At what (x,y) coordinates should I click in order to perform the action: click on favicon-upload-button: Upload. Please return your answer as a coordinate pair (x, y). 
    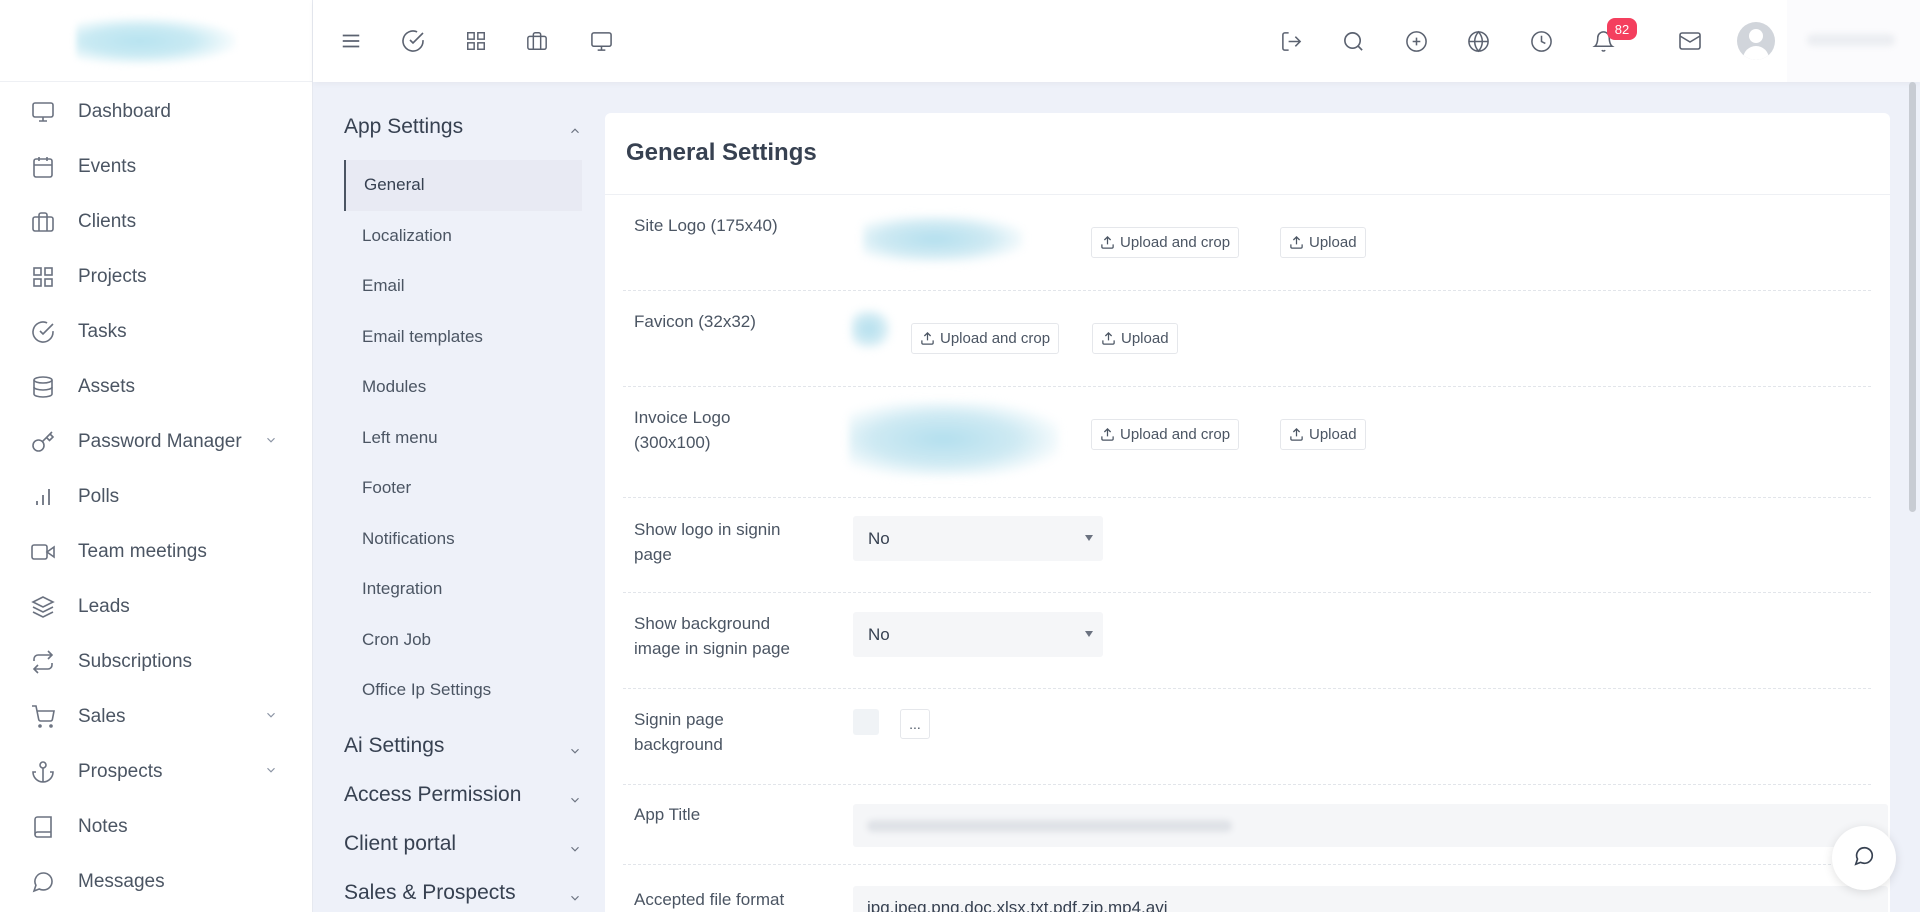
    Looking at the image, I should click on (1135, 338).